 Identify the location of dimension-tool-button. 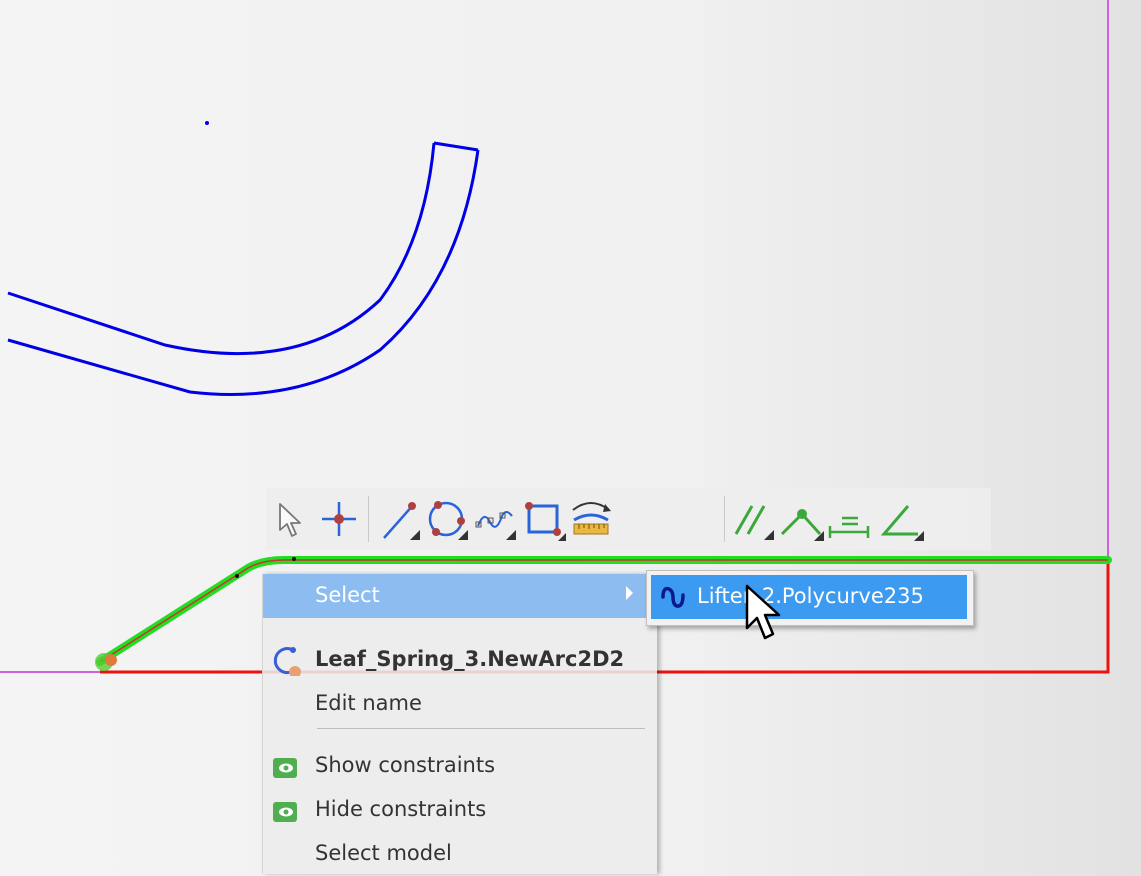
(591, 518).